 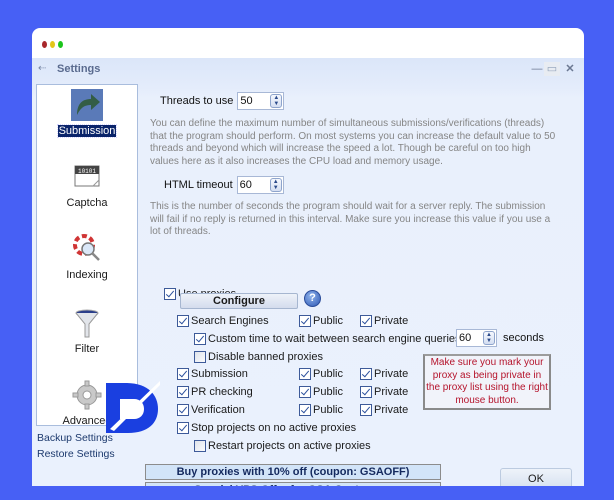 I want to click on verification-checkbox: Verification, so click(x=211, y=410).